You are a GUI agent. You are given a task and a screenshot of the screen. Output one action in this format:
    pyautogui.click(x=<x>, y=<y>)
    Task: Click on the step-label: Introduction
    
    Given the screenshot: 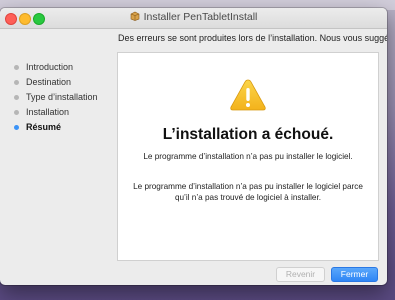 What is the action you would take?
    pyautogui.click(x=50, y=67)
    